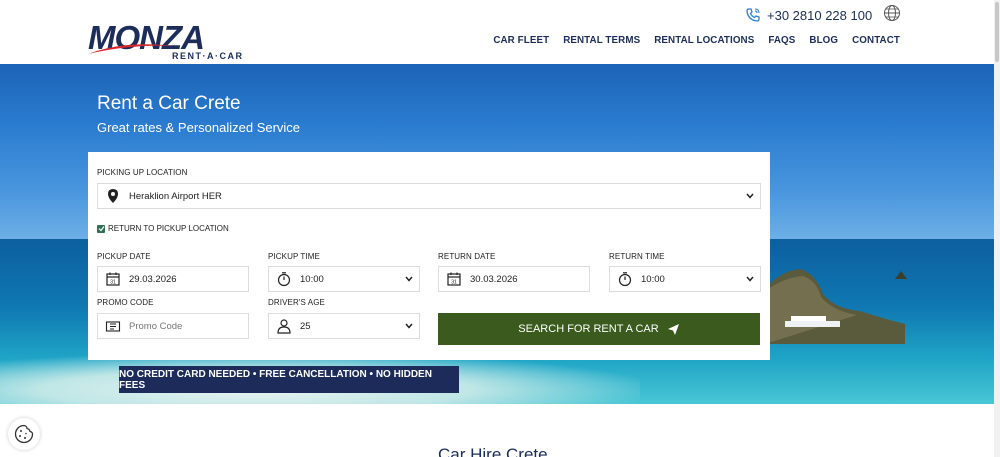  I want to click on person-icon, so click(284, 326).